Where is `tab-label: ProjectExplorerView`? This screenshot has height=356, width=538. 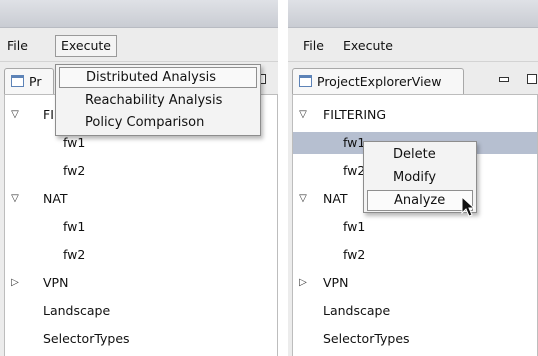
tab-label: ProjectExplorerView is located at coordinates (379, 81).